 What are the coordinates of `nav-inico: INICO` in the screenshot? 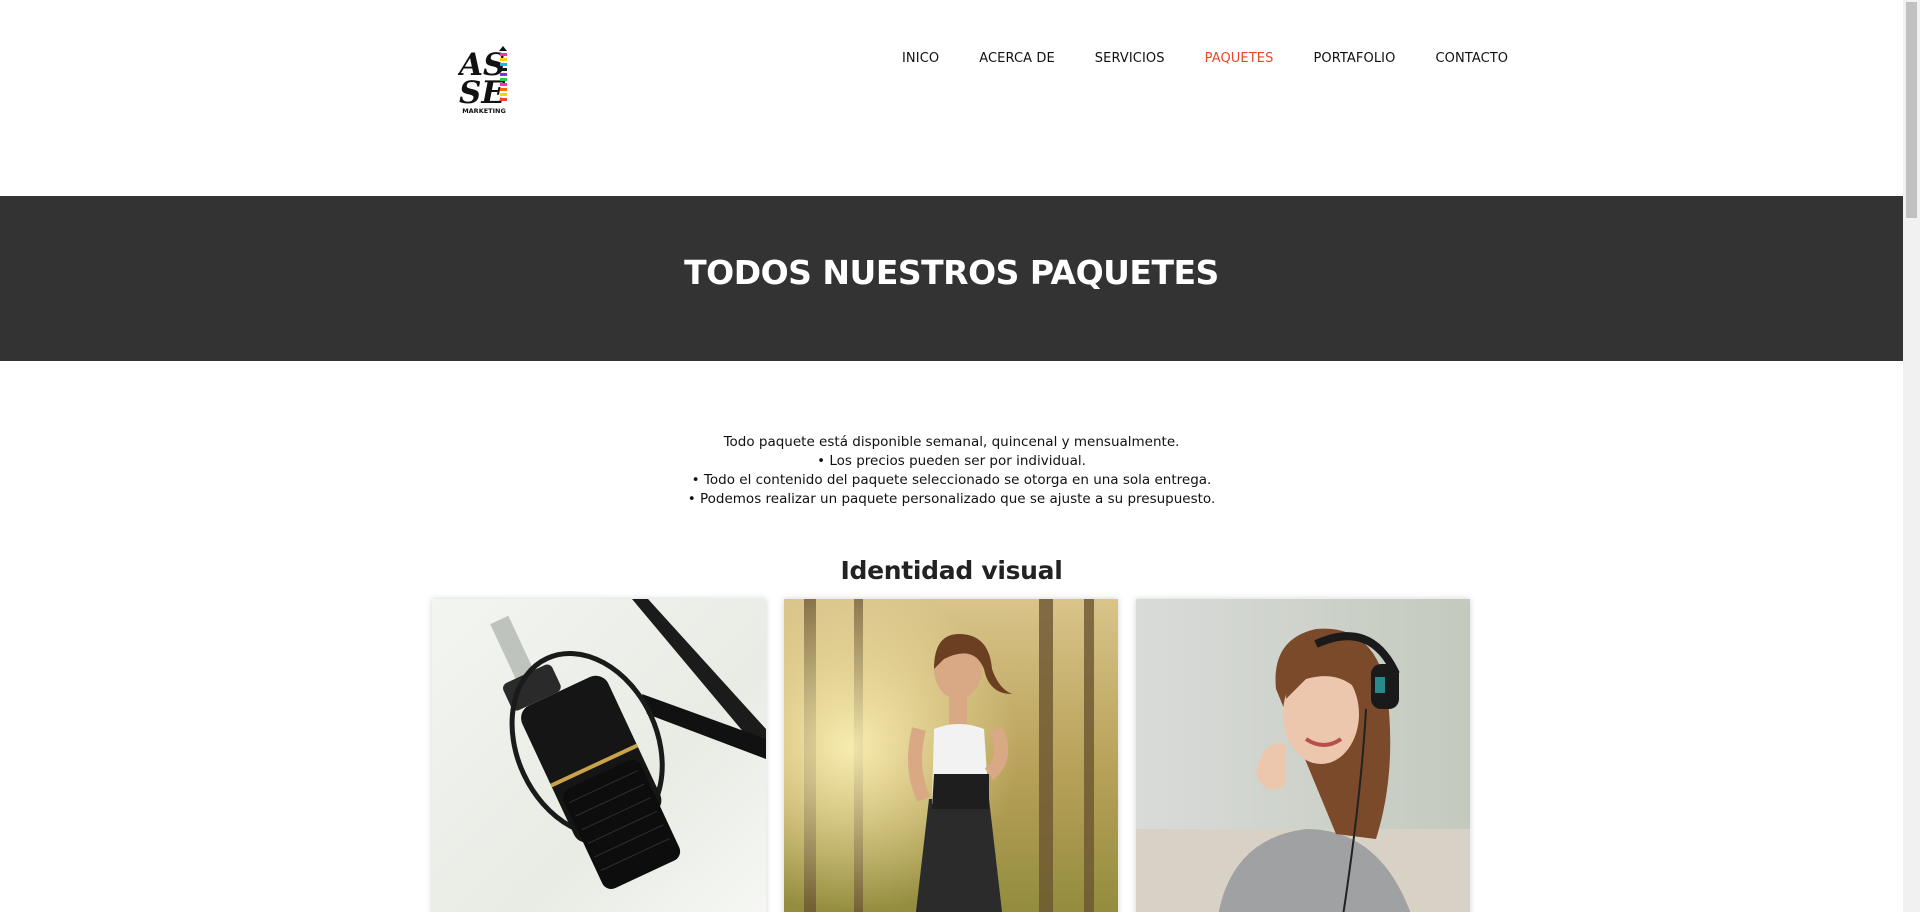 It's located at (920, 59).